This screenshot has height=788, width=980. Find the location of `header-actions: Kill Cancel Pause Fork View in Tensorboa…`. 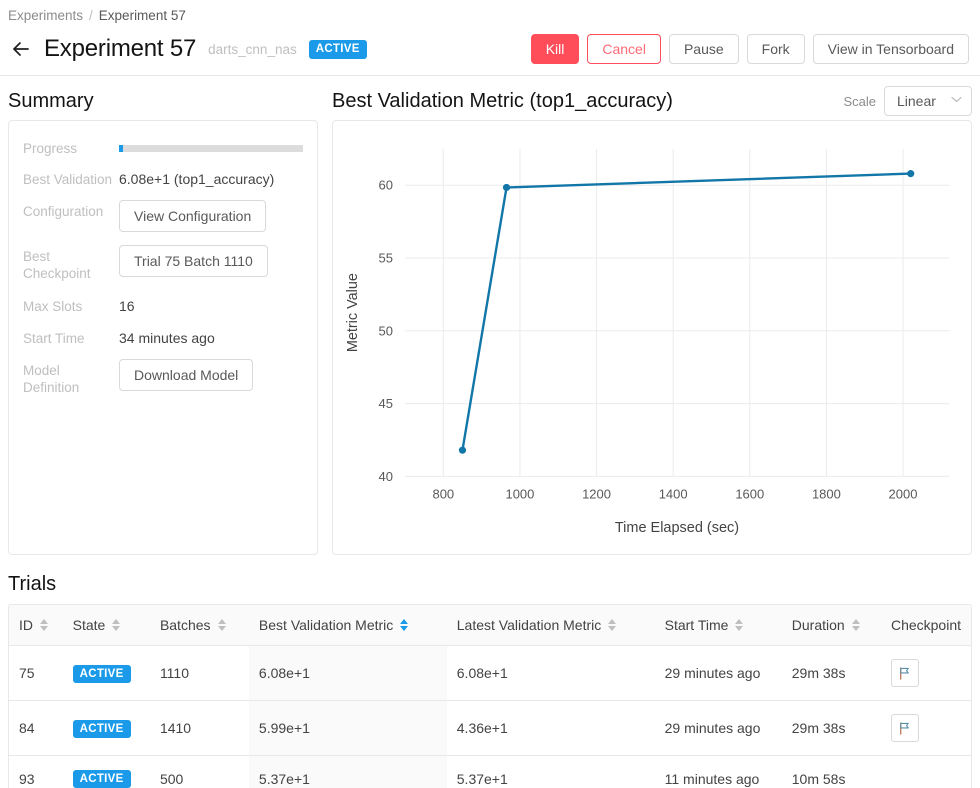

header-actions: Kill Cancel Pause Fork View in Tensorboa… is located at coordinates (751, 49).